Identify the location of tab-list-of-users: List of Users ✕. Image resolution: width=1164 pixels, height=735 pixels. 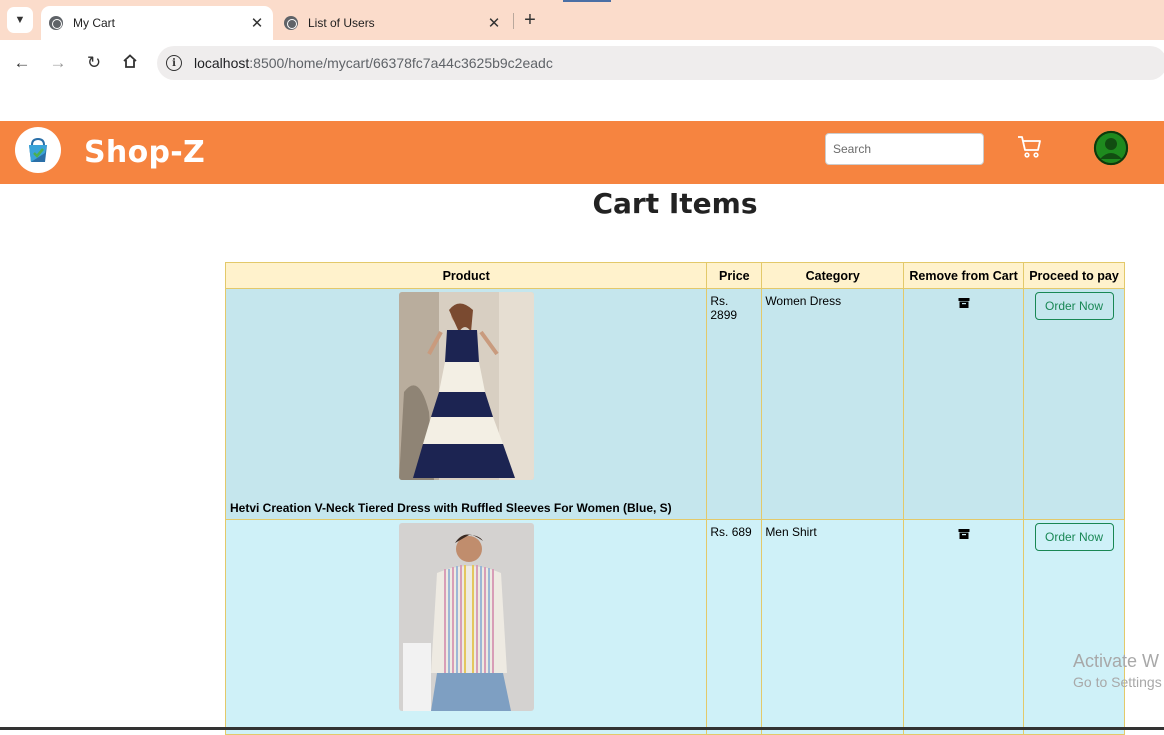
(393, 23).